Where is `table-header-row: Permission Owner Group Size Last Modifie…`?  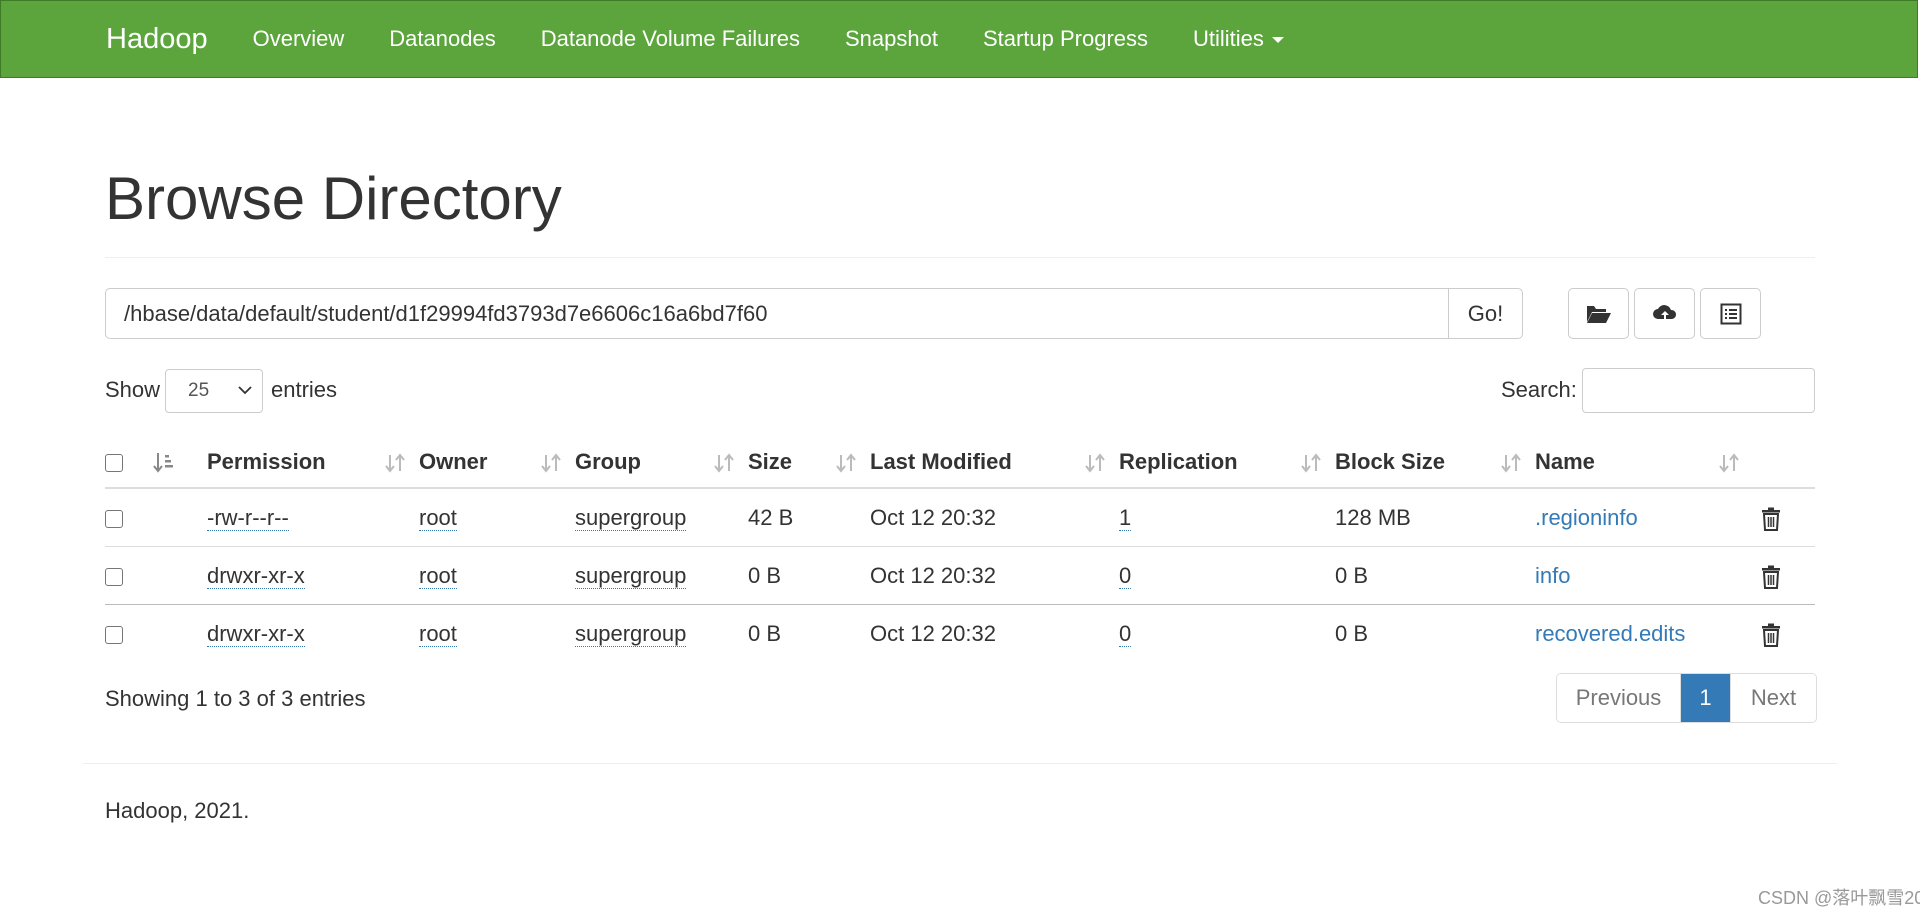 table-header-row: Permission Owner Group Size Last Modifie… is located at coordinates (960, 463).